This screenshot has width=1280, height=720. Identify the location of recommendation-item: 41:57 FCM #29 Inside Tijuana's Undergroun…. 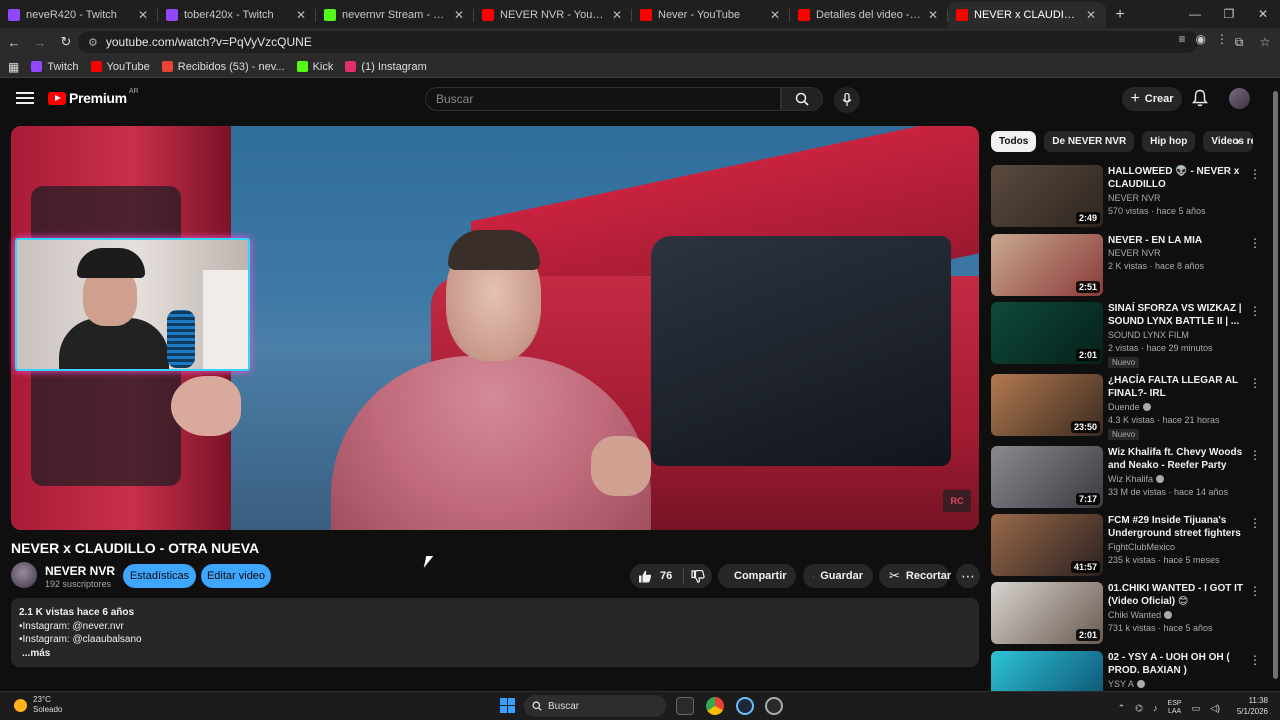
(1126, 546).